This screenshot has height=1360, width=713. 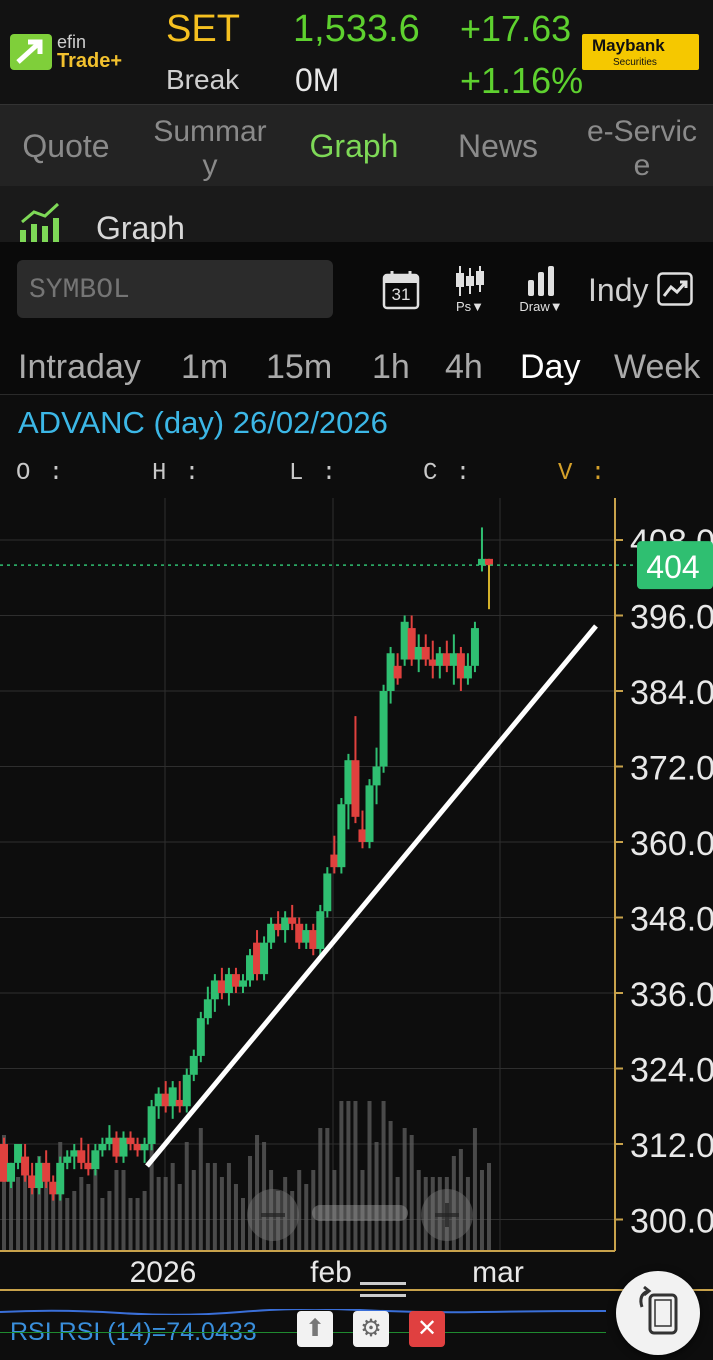 What do you see at coordinates (371, 1329) in the screenshot?
I see `settings-button: ⚙` at bounding box center [371, 1329].